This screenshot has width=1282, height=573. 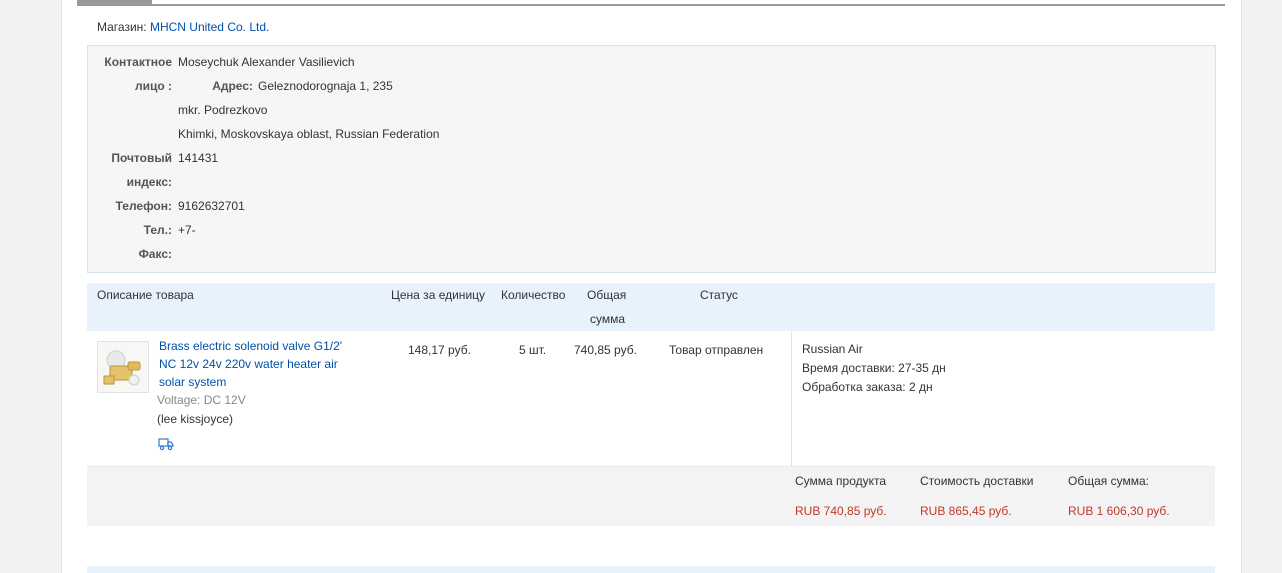 I want to click on product-title-line-1: Brass electric solenoid valve G1/2', so click(x=251, y=346).